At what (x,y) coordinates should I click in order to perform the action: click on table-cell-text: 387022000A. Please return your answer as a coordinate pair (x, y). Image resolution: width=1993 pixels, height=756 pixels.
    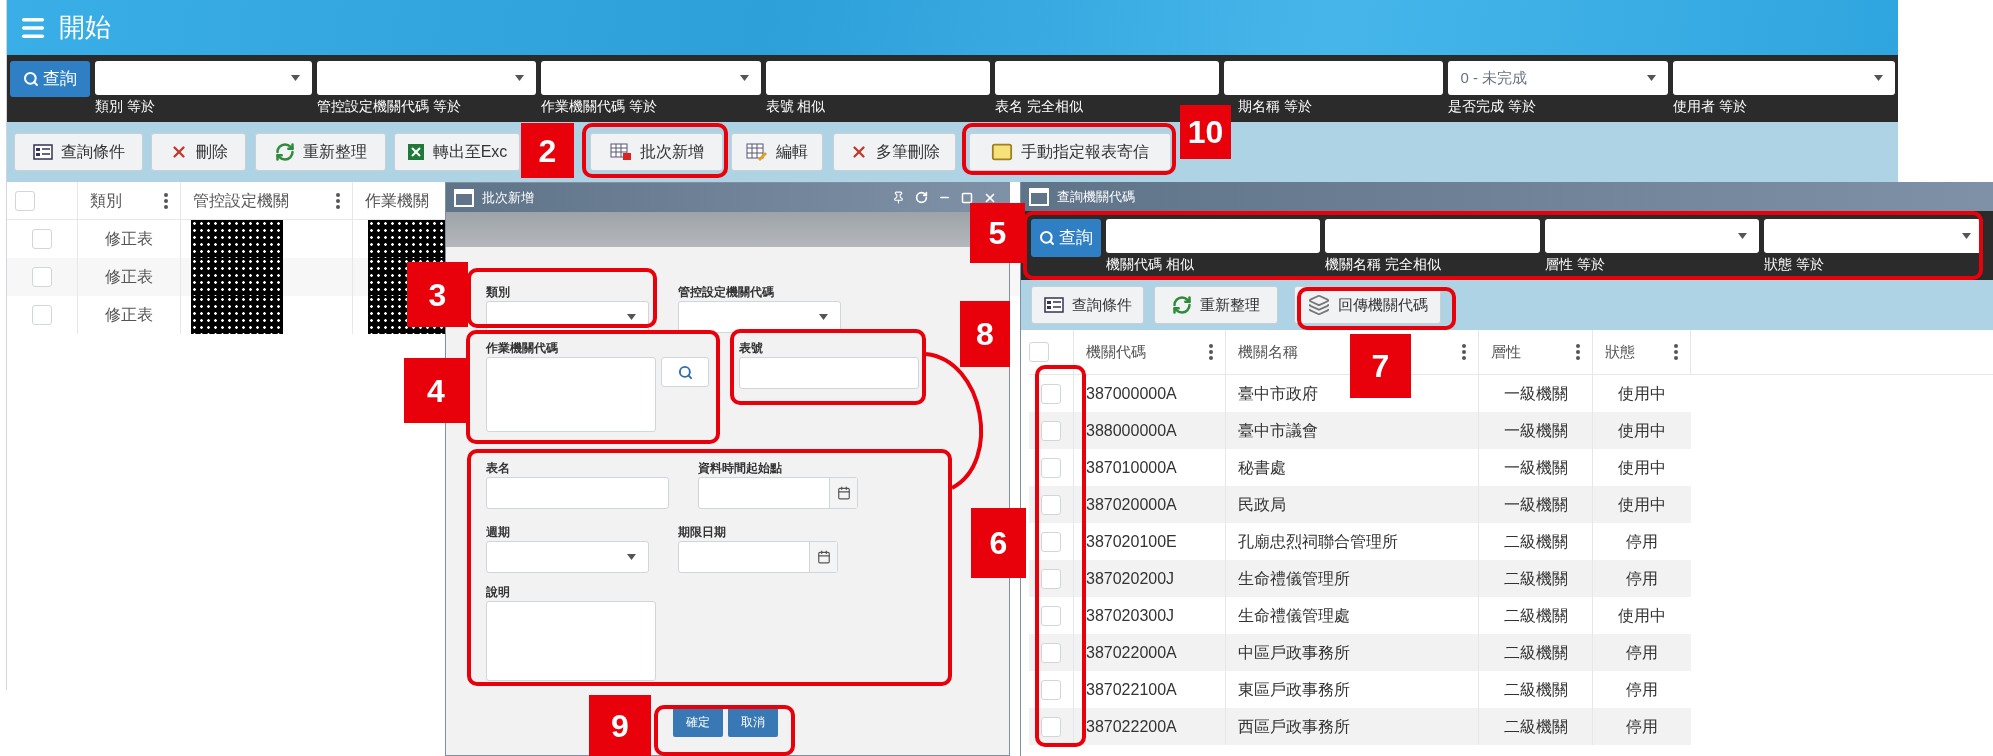
    Looking at the image, I should click on (1131, 652).